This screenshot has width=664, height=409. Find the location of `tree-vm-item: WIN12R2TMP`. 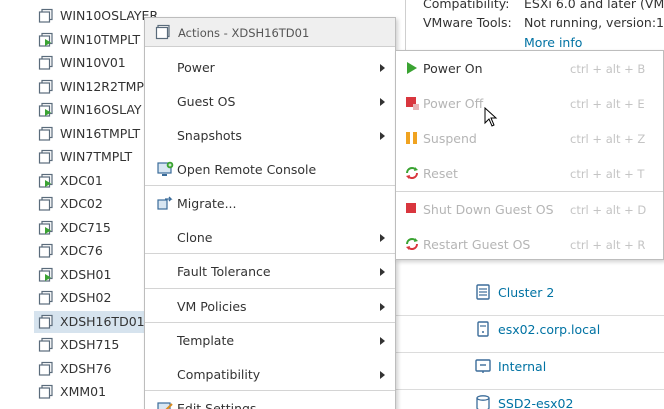

tree-vm-item: WIN12R2TMP is located at coordinates (75, 87).